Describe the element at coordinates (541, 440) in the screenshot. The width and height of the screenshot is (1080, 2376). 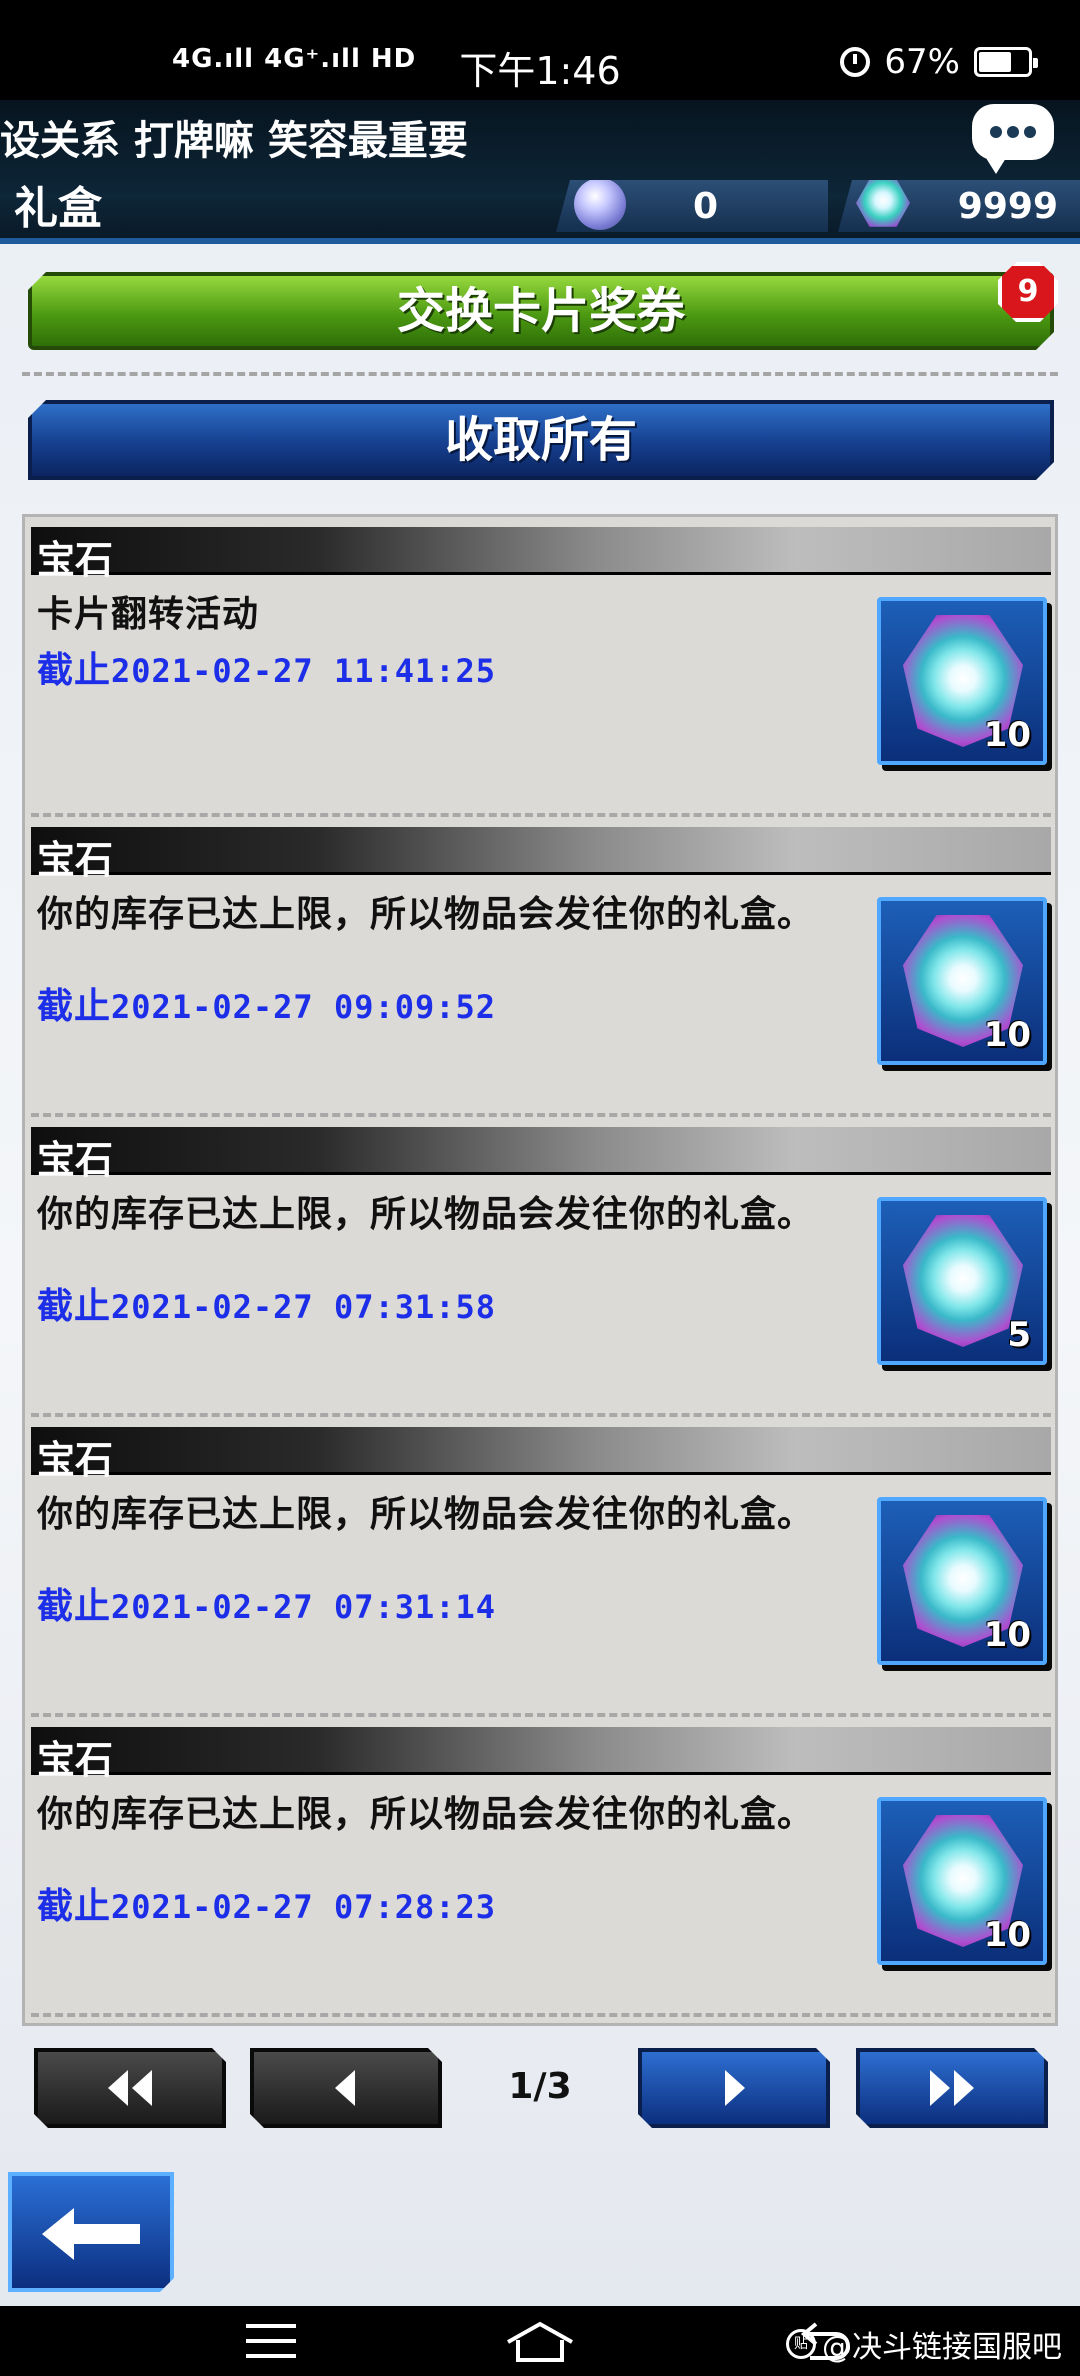
I see `collect-all-button: 收取所有` at that location.